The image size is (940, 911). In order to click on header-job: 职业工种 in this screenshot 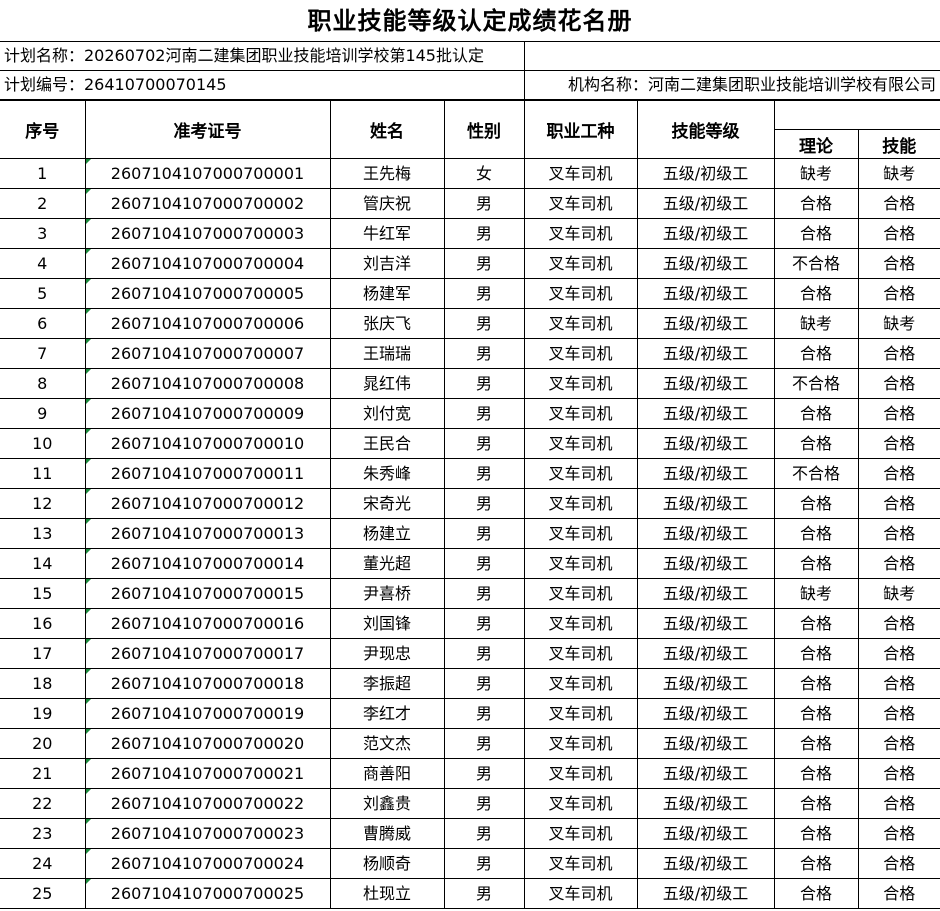, I will do `click(580, 129)`.